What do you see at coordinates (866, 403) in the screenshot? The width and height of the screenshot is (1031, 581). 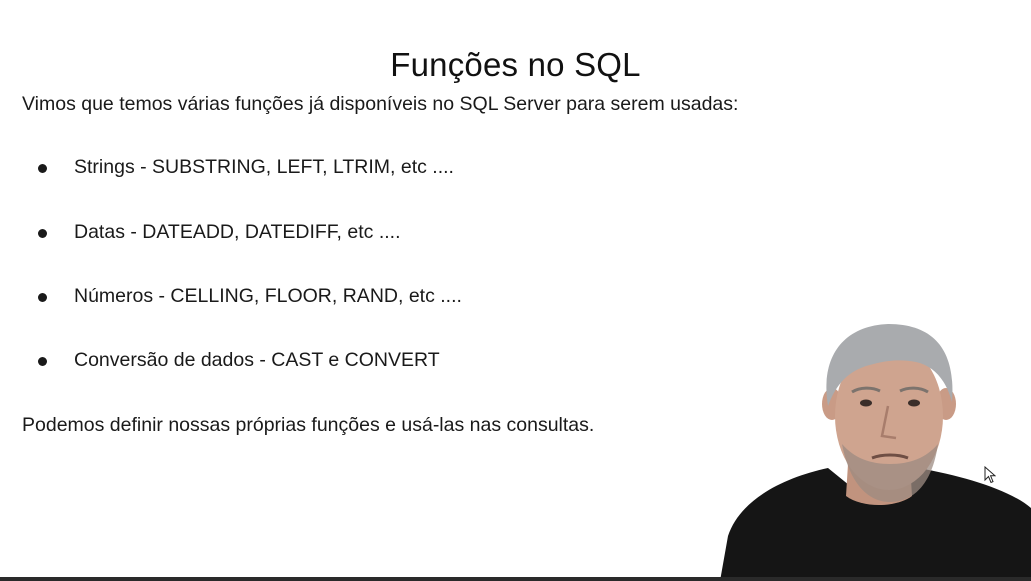 I see `presenter-eye-left` at bounding box center [866, 403].